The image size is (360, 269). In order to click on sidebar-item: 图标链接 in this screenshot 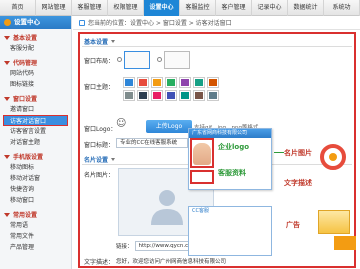, I will do `click(35, 84)`.